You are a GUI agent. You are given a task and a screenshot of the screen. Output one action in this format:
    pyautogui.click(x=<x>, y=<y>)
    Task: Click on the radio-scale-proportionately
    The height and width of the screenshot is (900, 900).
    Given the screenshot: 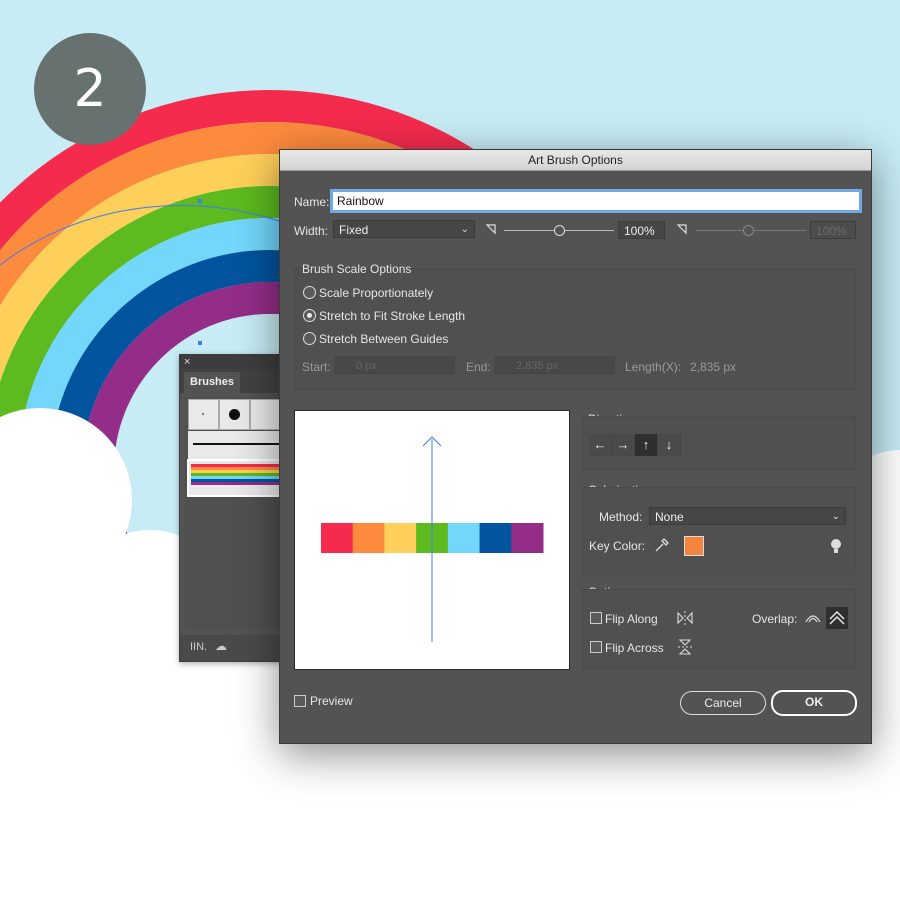 What is the action you would take?
    pyautogui.click(x=309, y=292)
    